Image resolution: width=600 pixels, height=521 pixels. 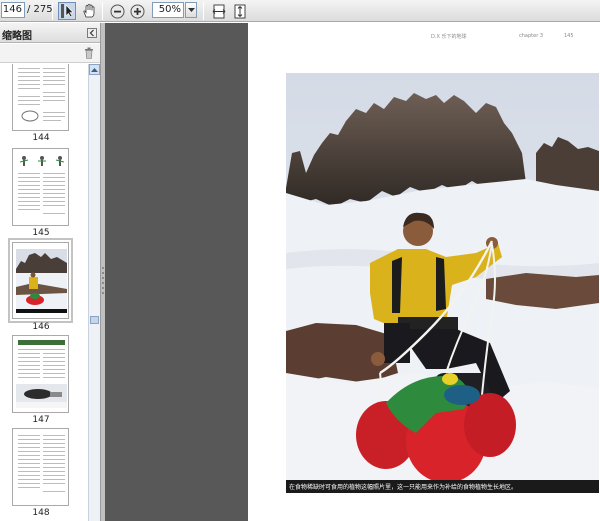 What do you see at coordinates (41, 420) in the screenshot?
I see `thumbnail-label: 147` at bounding box center [41, 420].